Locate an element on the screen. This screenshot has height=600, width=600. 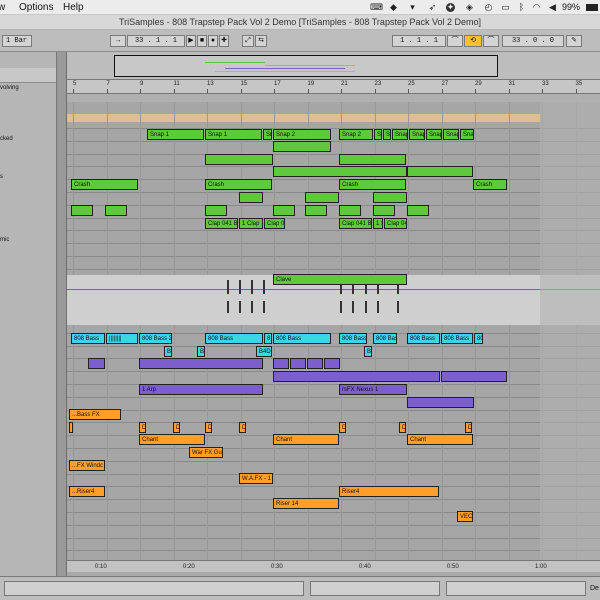
loop-switch-button: ⟲ is located at coordinates (473, 41).